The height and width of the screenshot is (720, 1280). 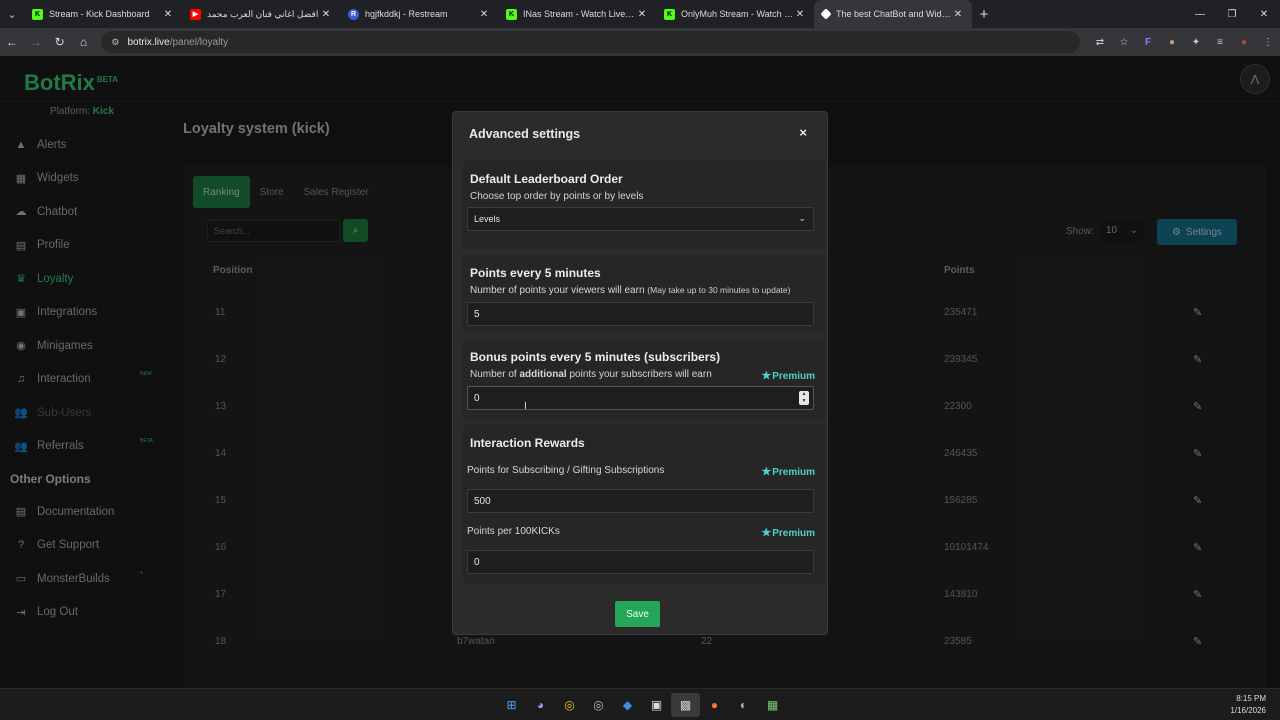 What do you see at coordinates (511, 705) in the screenshot?
I see `windows-start-icon: ⊞` at bounding box center [511, 705].